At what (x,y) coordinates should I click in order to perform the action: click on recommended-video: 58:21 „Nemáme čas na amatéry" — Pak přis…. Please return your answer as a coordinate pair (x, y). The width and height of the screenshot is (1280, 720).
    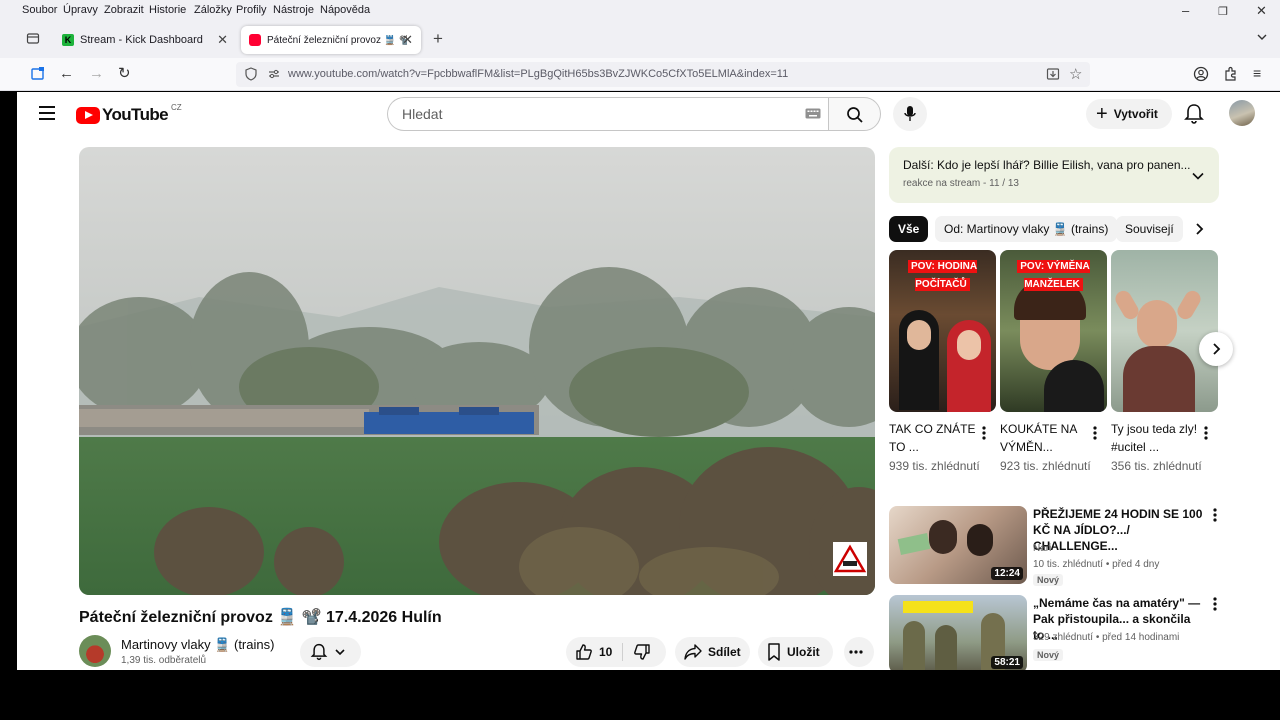
    Looking at the image, I should click on (1054, 632).